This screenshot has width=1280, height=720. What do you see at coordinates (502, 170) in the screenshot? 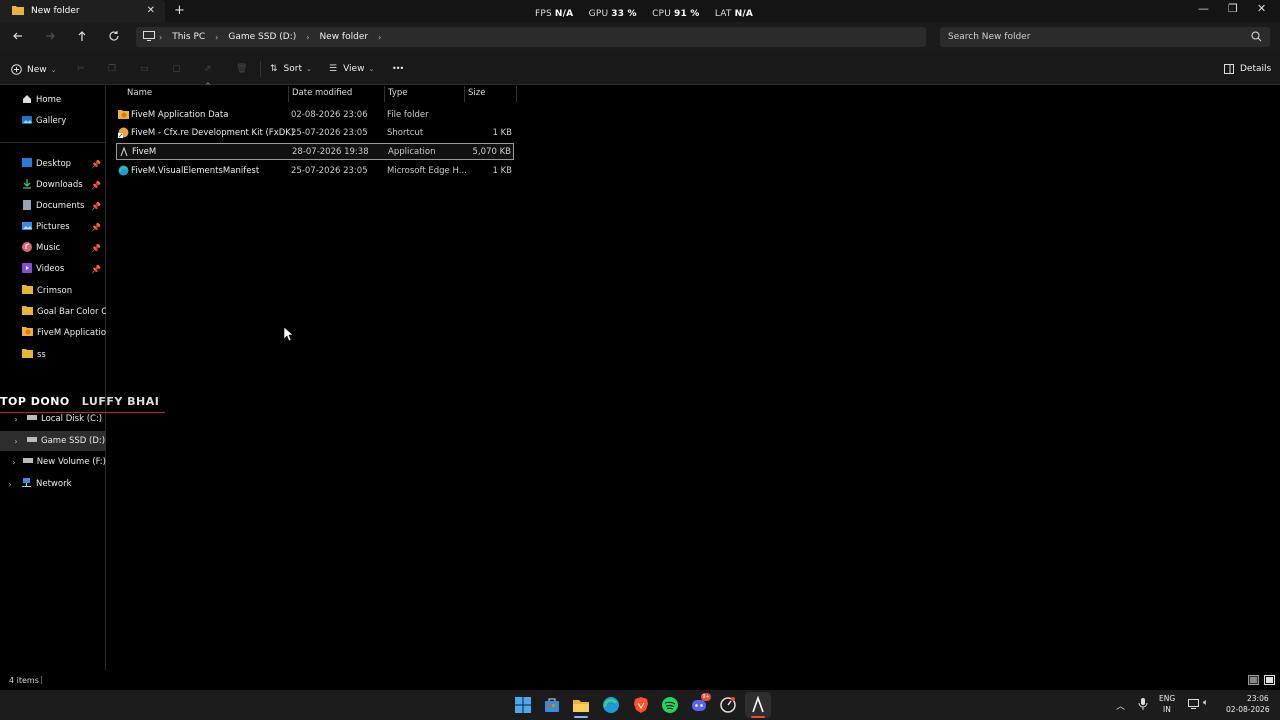
I see `file-size: 1 KB` at bounding box center [502, 170].